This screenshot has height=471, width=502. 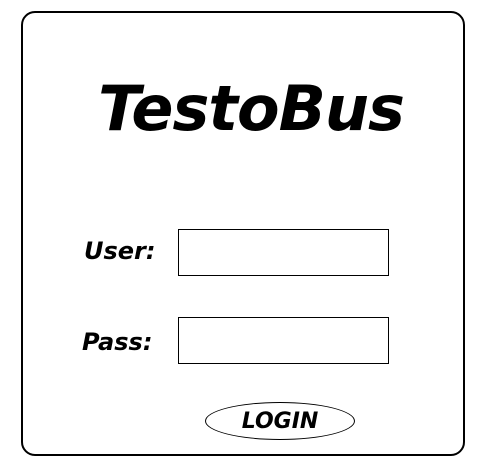 What do you see at coordinates (283, 252) in the screenshot?
I see `user-input` at bounding box center [283, 252].